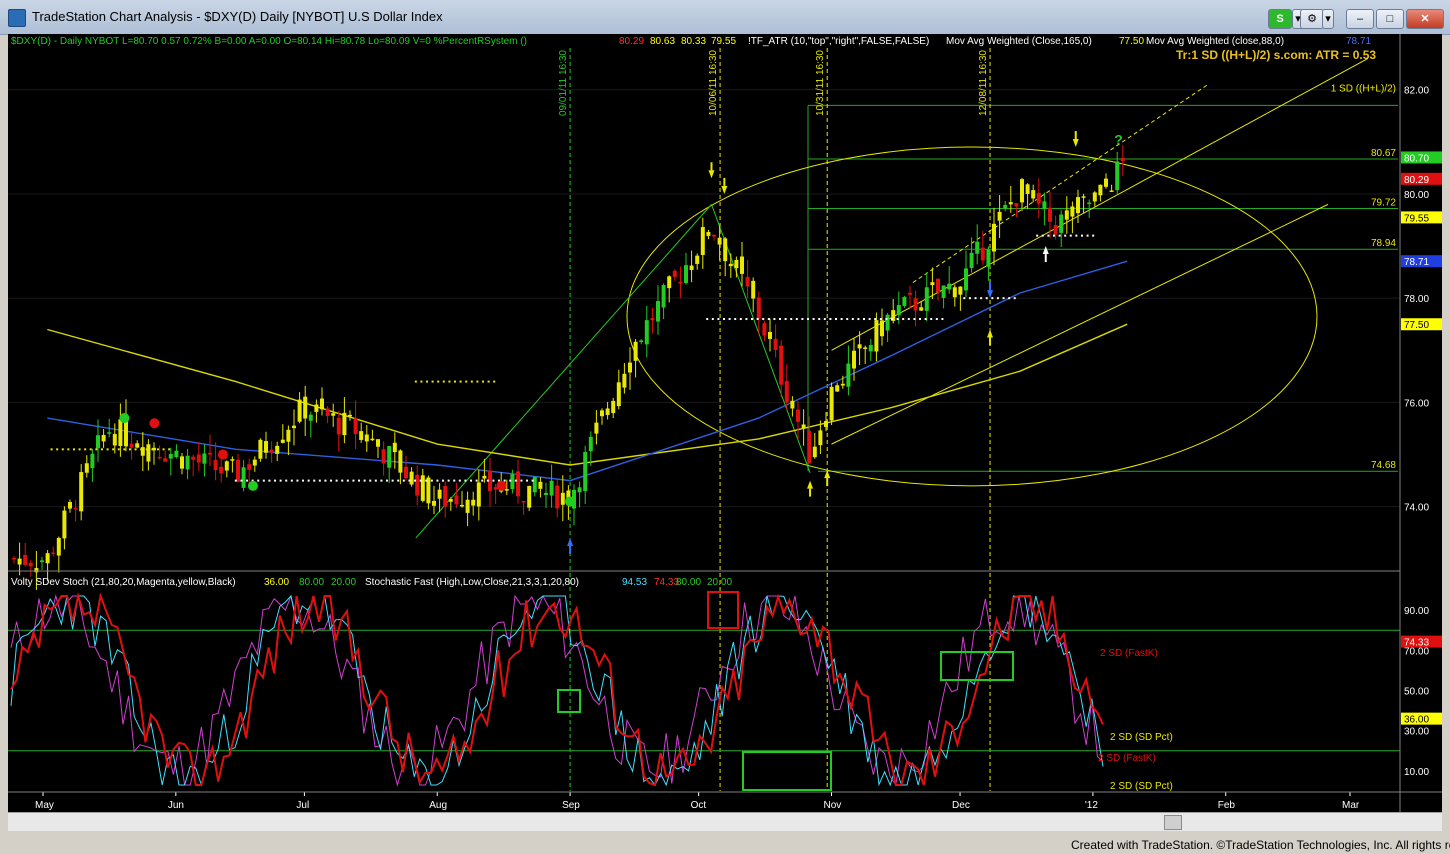  I want to click on settings-gear-icon: ⚙, so click(1312, 19).